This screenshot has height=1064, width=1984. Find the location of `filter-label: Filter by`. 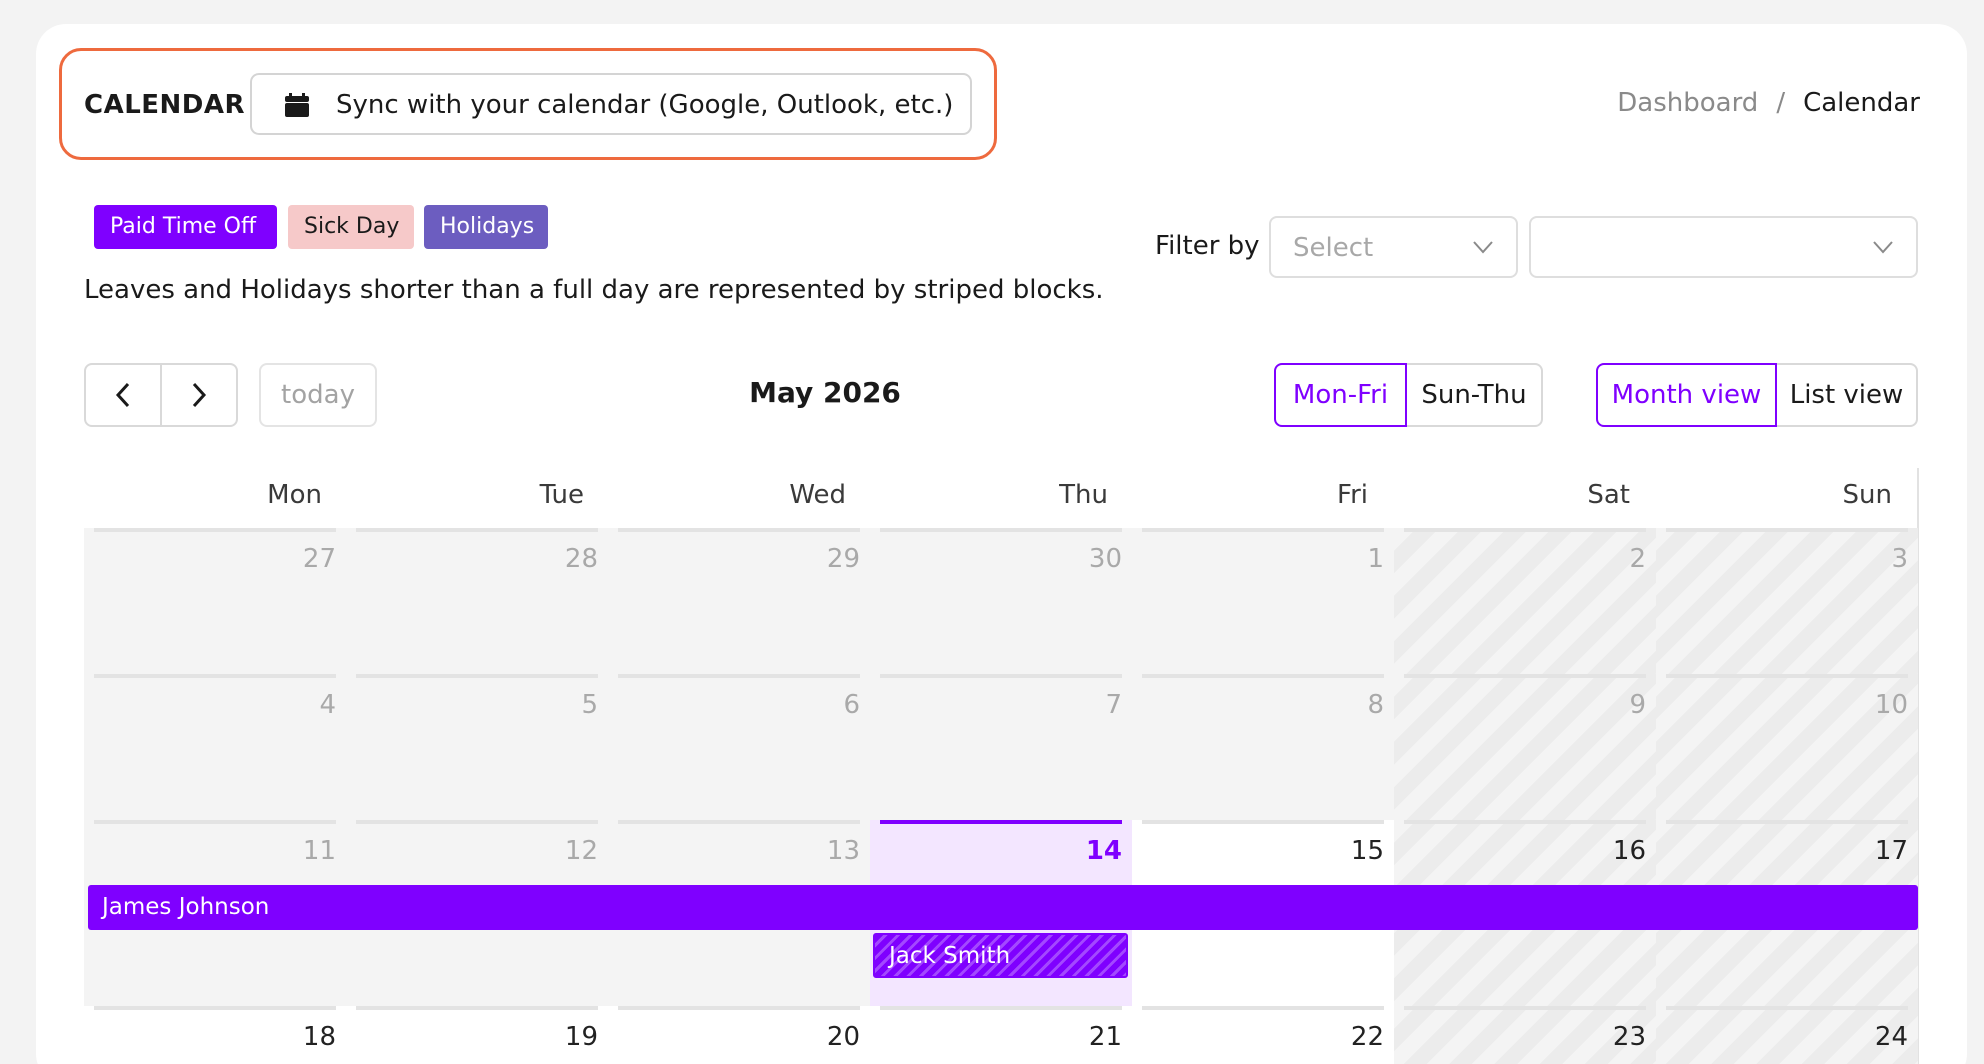

filter-label: Filter by is located at coordinates (1207, 246).